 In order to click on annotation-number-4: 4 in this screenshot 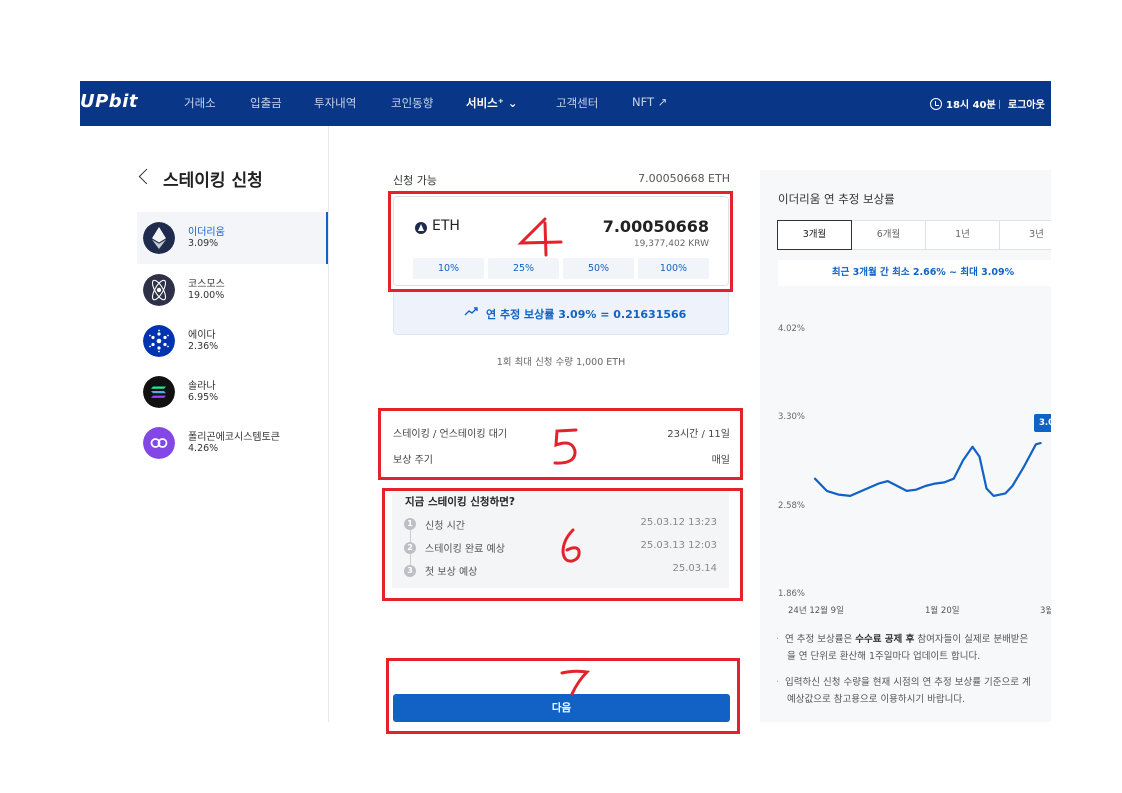, I will do `click(540, 237)`.